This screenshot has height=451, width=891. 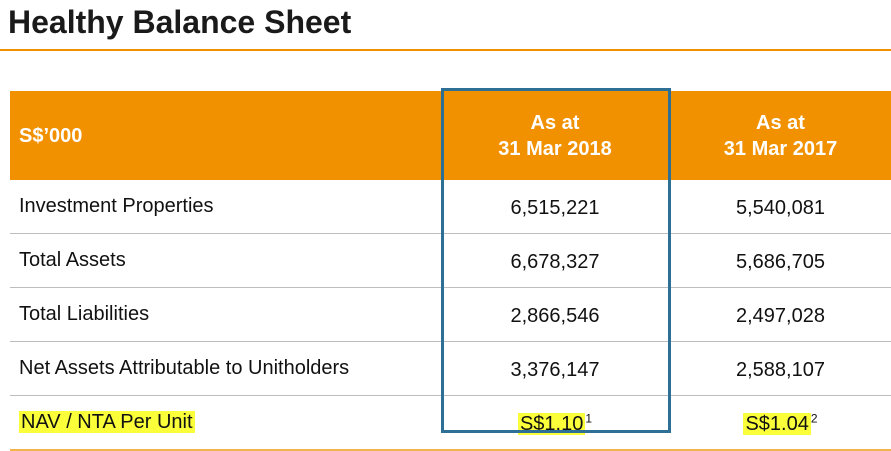 What do you see at coordinates (780, 314) in the screenshot?
I see `value-2017: 2,497,028` at bounding box center [780, 314].